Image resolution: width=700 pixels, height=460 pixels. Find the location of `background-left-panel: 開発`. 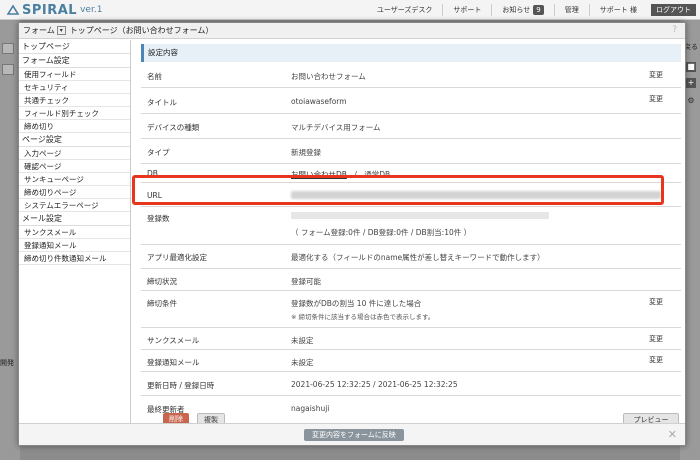

background-left-panel: 開発 is located at coordinates (10, 240).